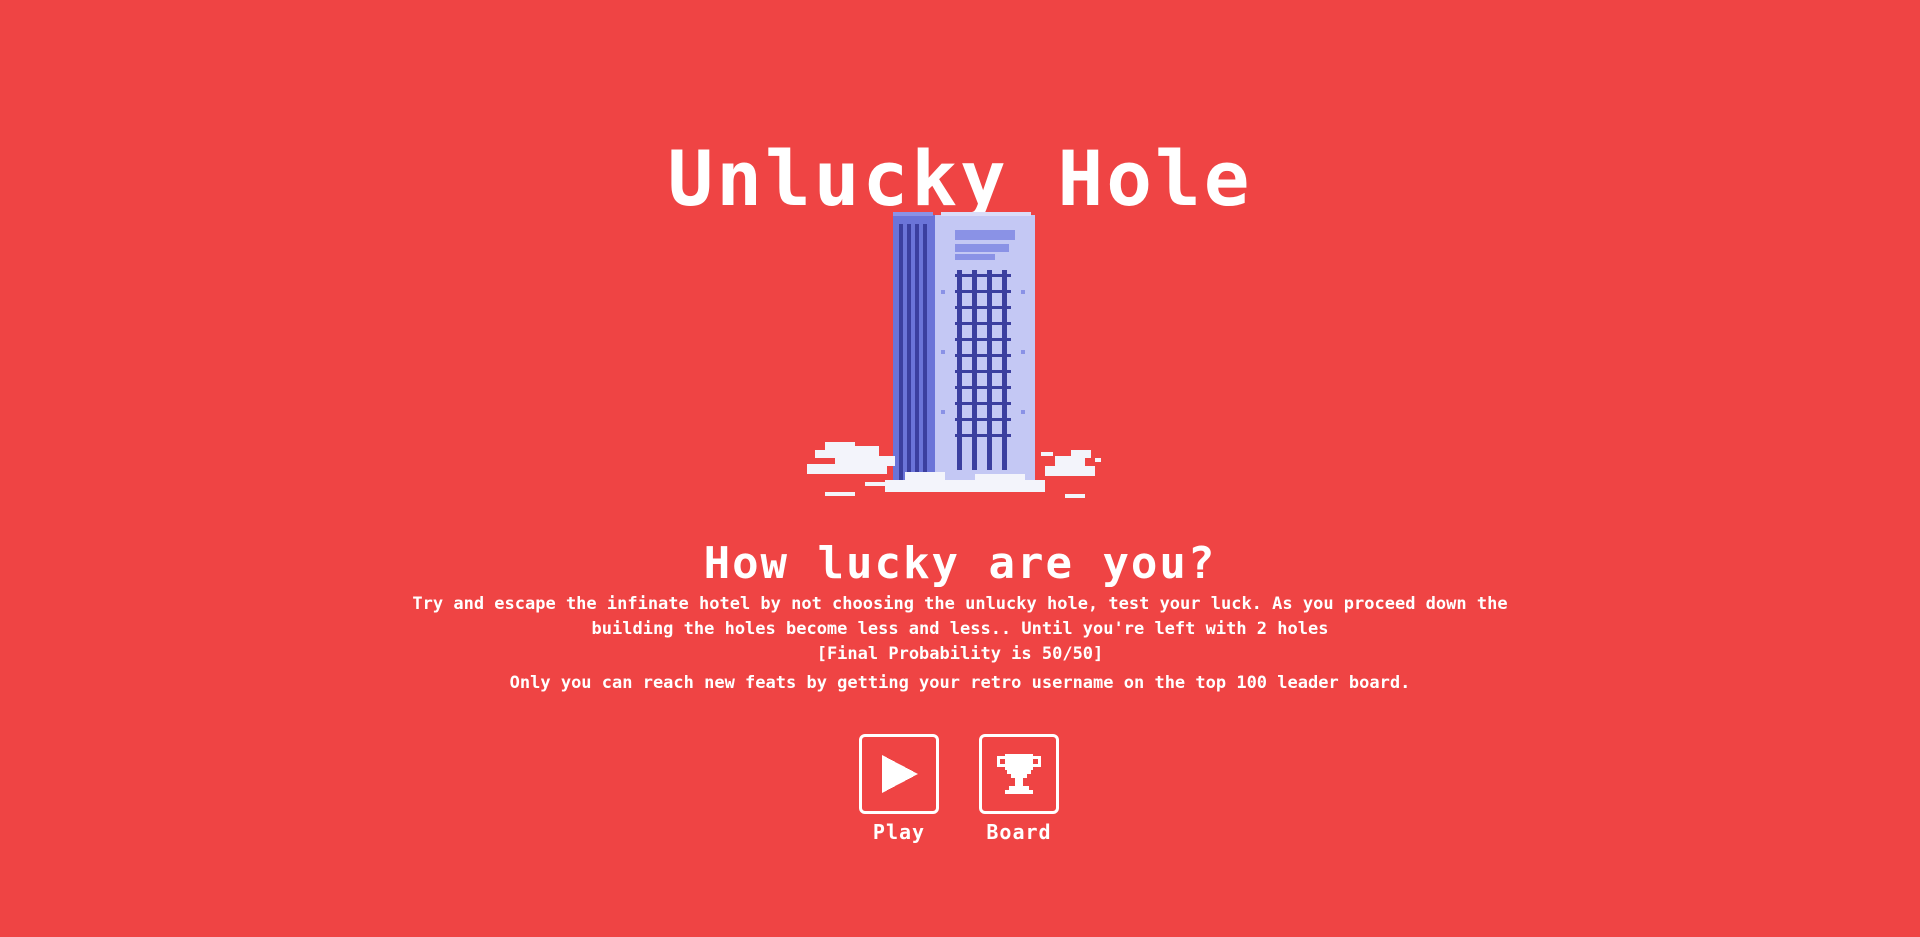 This screenshot has height=937, width=1920. I want to click on probability-text: [Final Probability is 50/50], so click(960, 654).